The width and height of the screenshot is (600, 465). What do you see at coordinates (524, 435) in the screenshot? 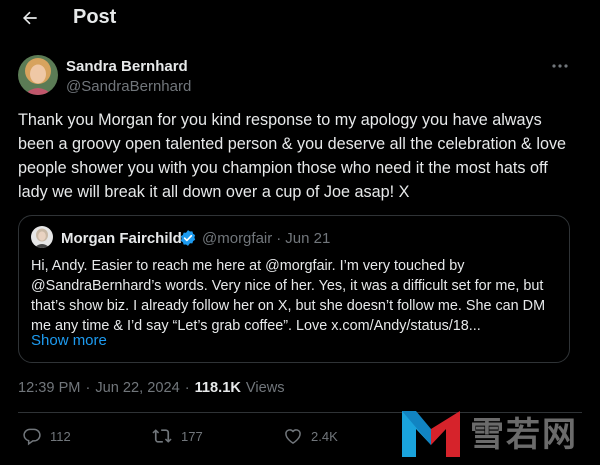
I see `watermark-text: 雪若网` at bounding box center [524, 435].